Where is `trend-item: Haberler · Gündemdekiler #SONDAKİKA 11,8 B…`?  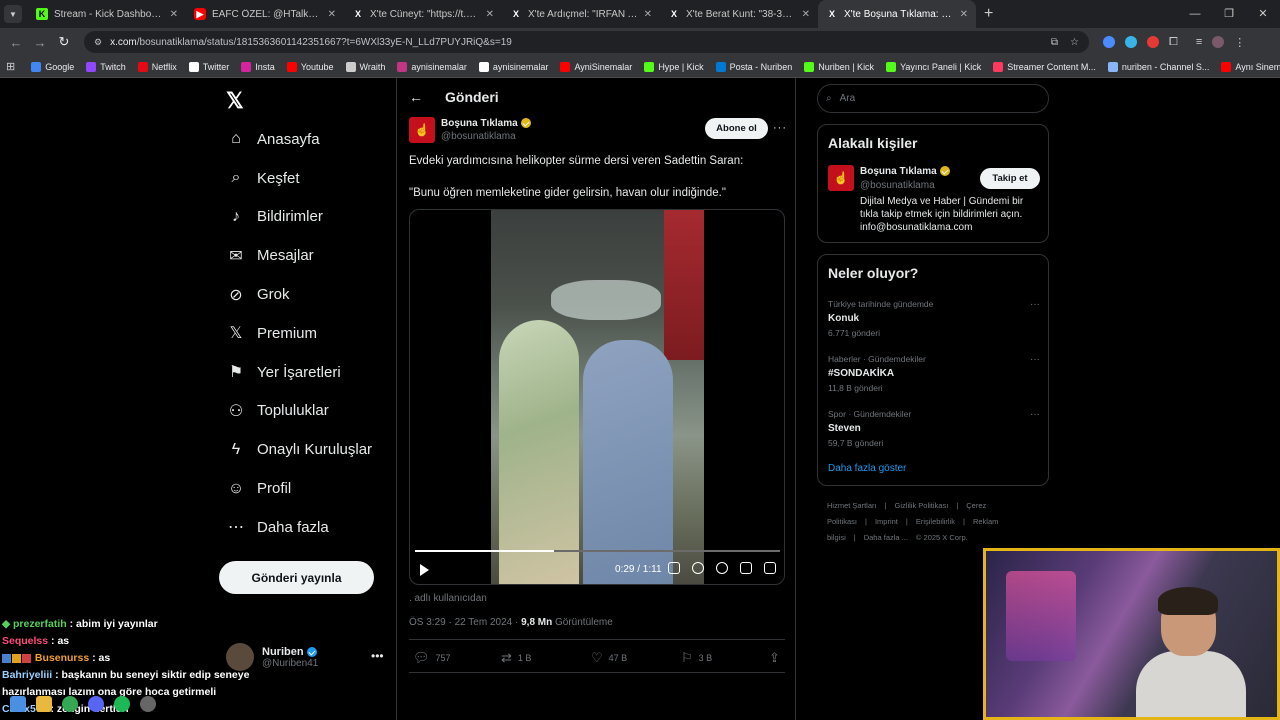
trend-item: Haberler · Gündemdekiler #SONDAKİKA 11,8 B… is located at coordinates (934, 373).